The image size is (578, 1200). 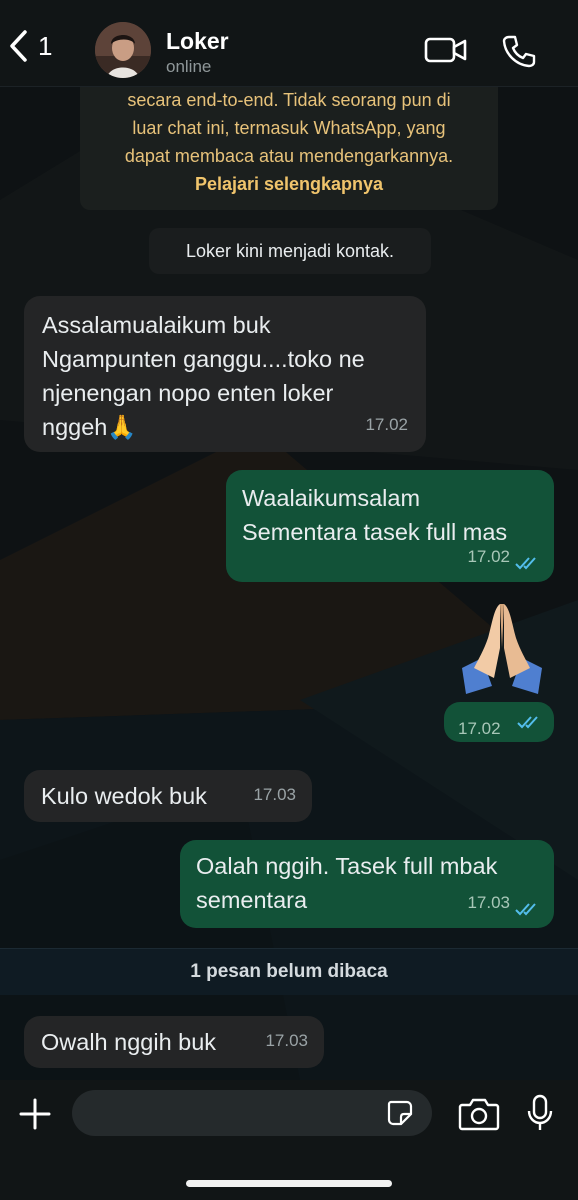 I want to click on avatar-image, so click(x=123, y=50).